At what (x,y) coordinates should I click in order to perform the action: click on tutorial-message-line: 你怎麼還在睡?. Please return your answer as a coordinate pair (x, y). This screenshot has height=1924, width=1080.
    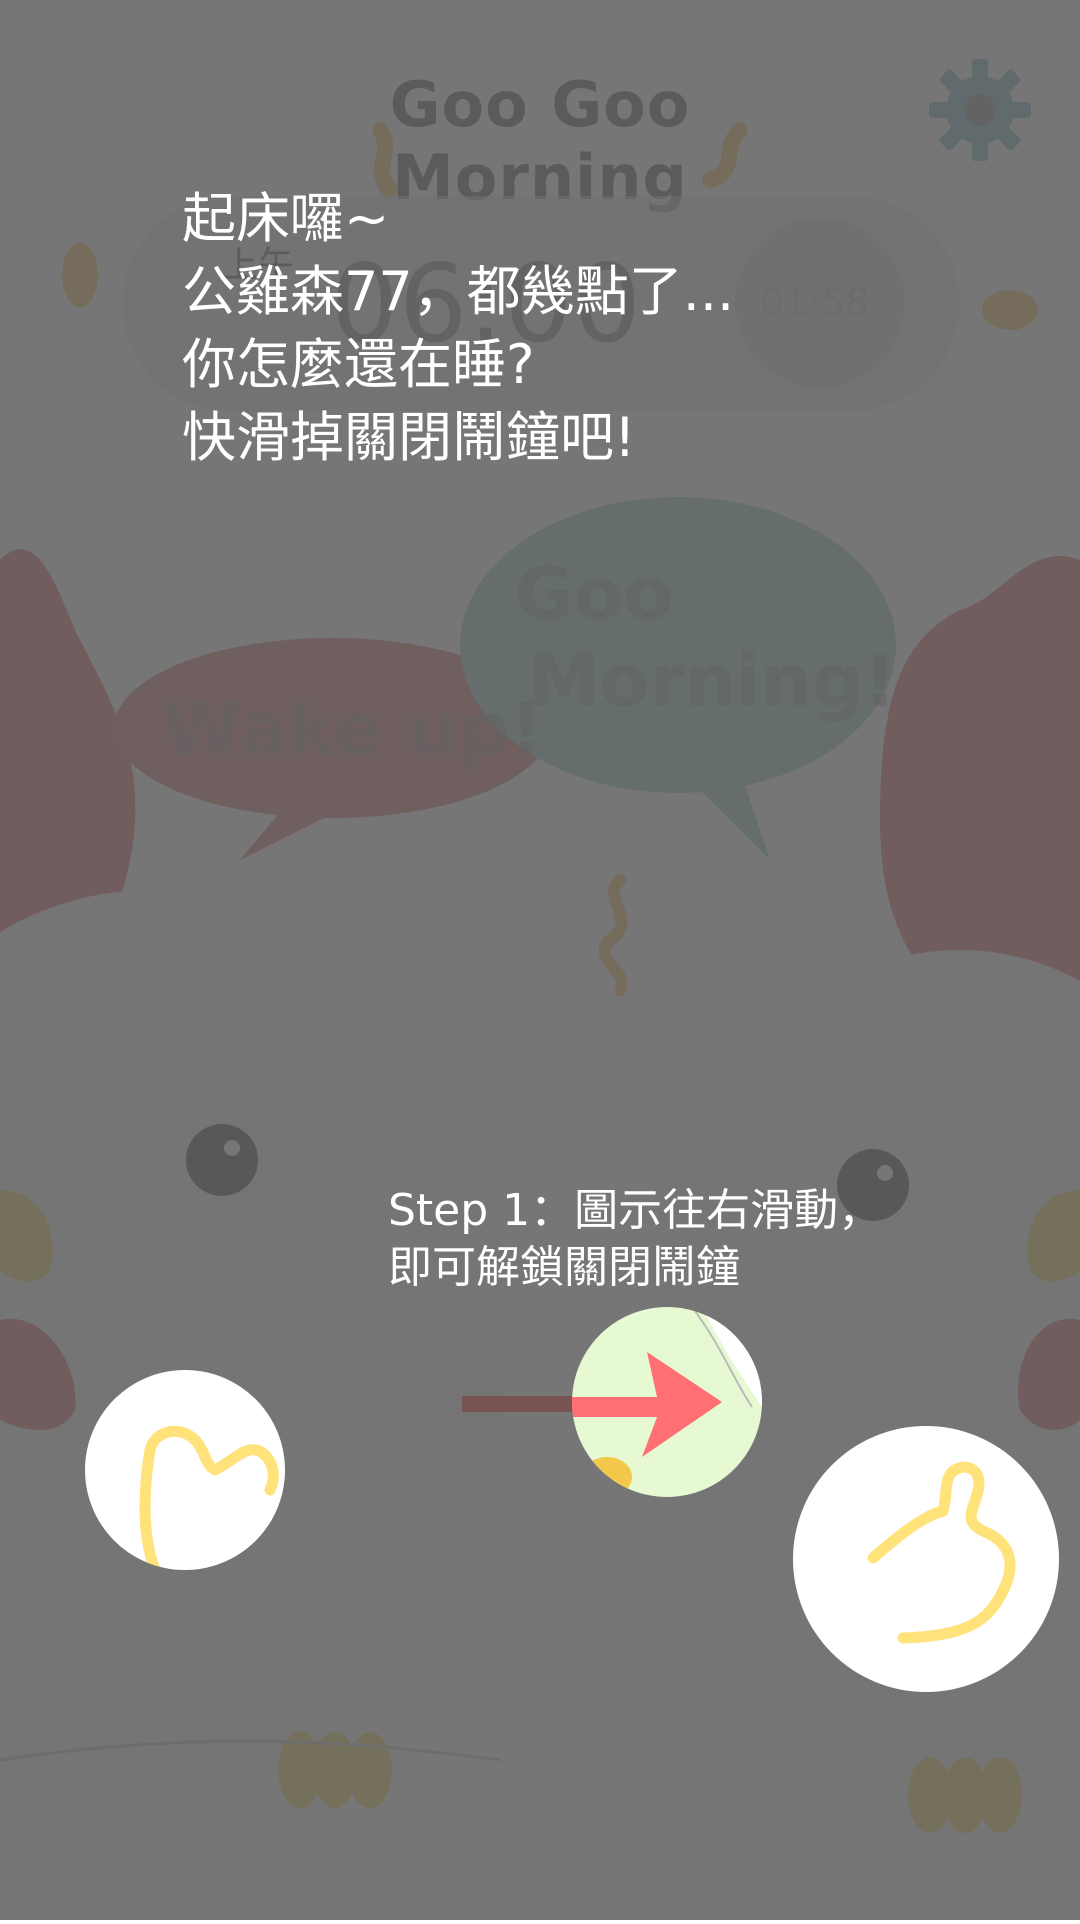
    Looking at the image, I should click on (358, 364).